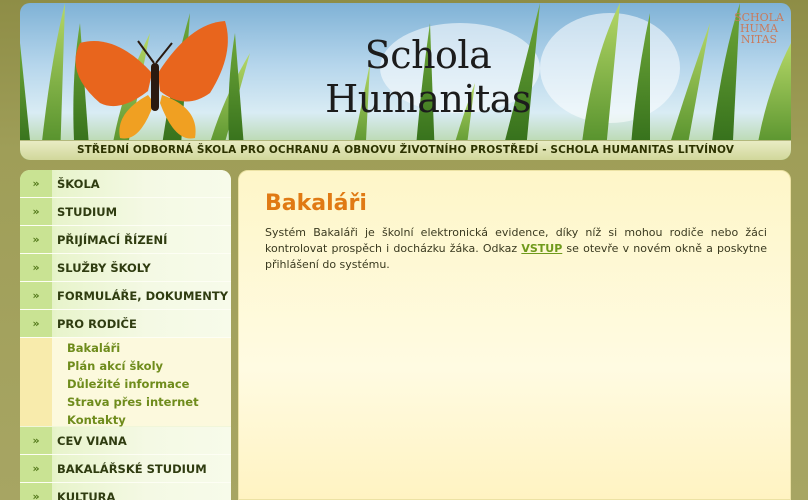 The height and width of the screenshot is (500, 808). I want to click on sidebar-item-label: PŘIJÍMACÍ ŘÍZENÍ, so click(112, 239).